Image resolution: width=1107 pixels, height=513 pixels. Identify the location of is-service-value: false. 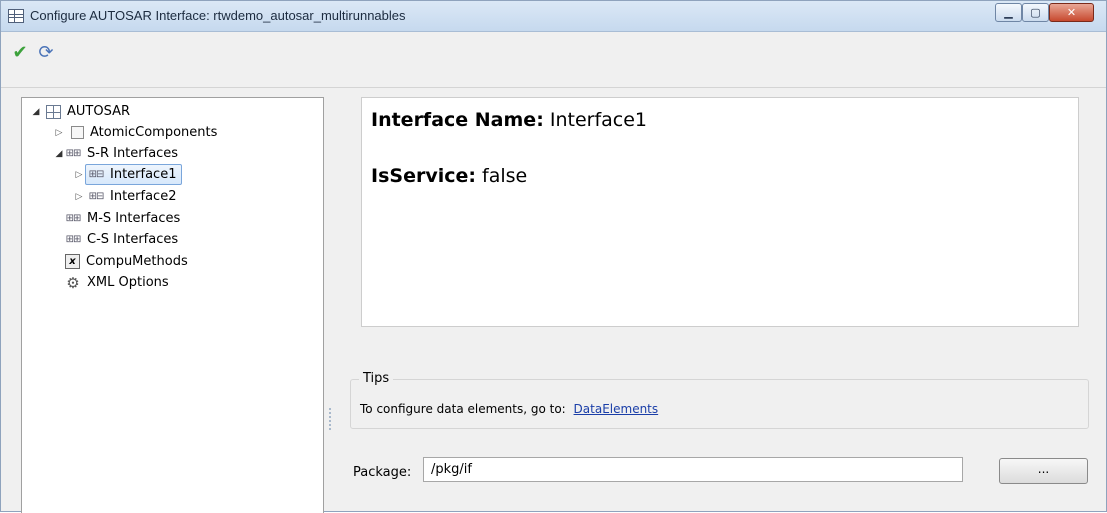
(505, 176).